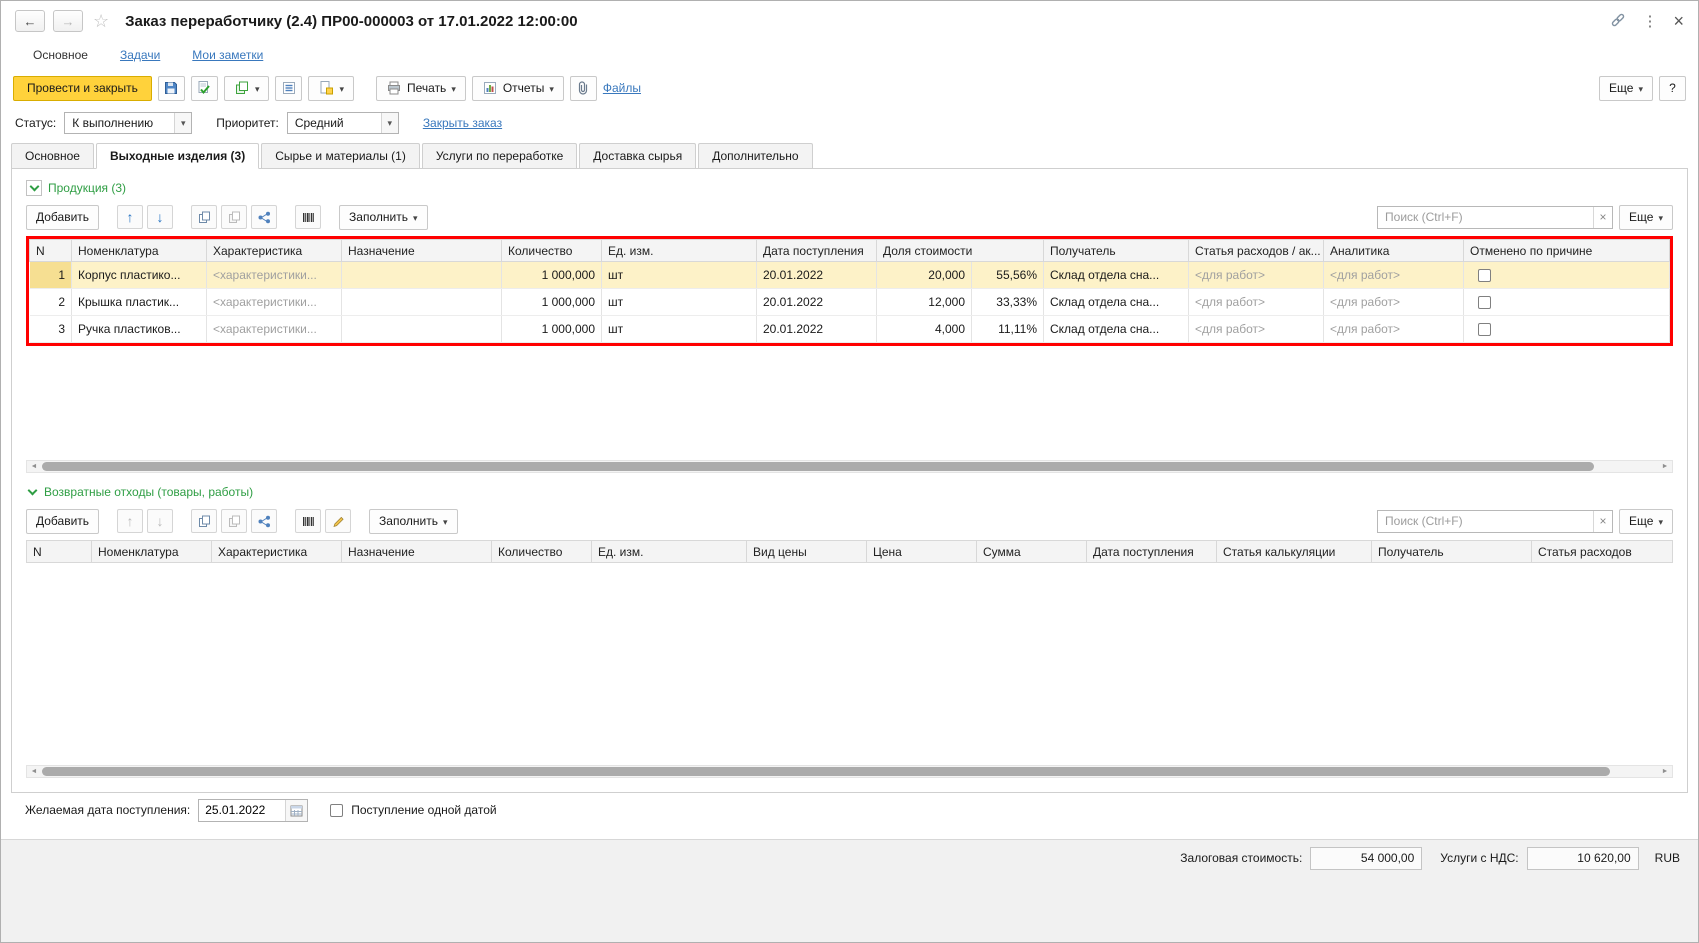 The image size is (1699, 943). I want to click on waste-more-button: Еще, so click(1646, 521).